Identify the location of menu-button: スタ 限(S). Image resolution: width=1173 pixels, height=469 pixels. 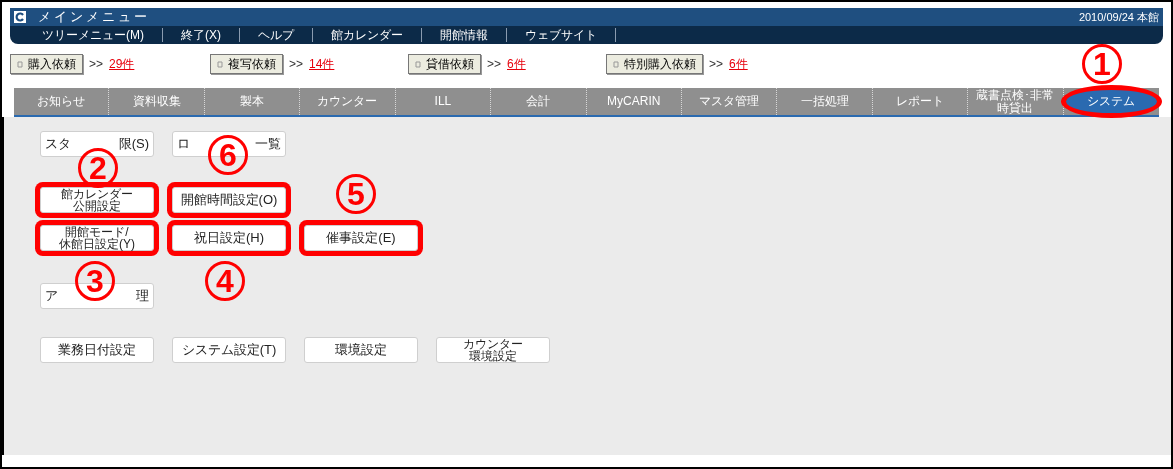
(97, 144).